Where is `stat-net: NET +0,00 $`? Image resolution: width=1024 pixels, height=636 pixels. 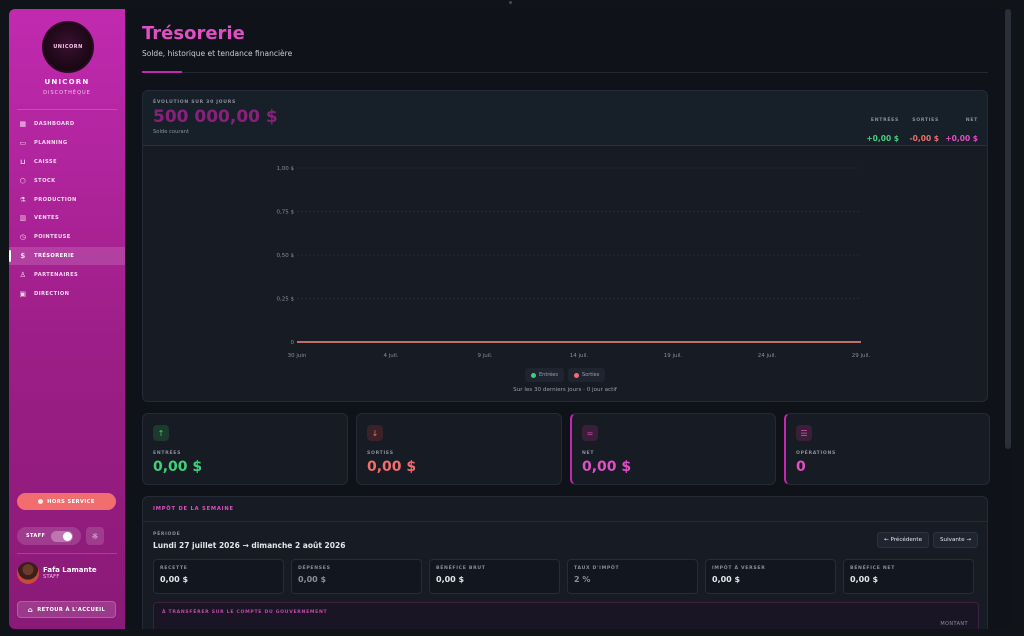 stat-net: NET +0,00 $ is located at coordinates (961, 131).